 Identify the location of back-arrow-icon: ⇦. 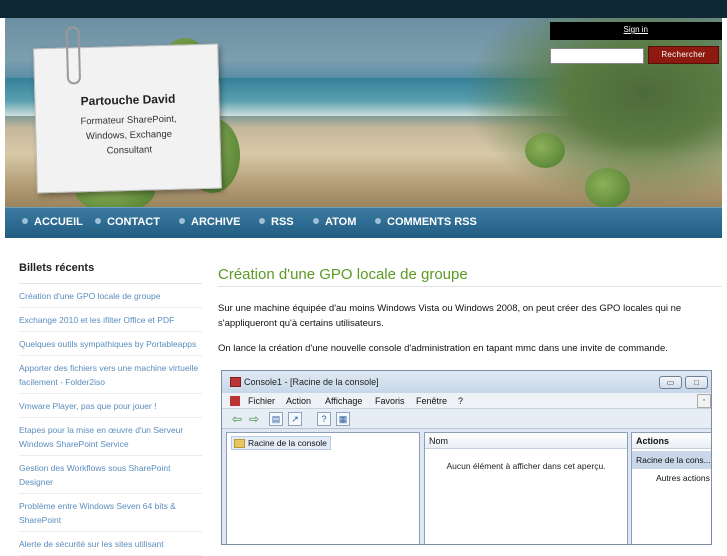
(237, 419).